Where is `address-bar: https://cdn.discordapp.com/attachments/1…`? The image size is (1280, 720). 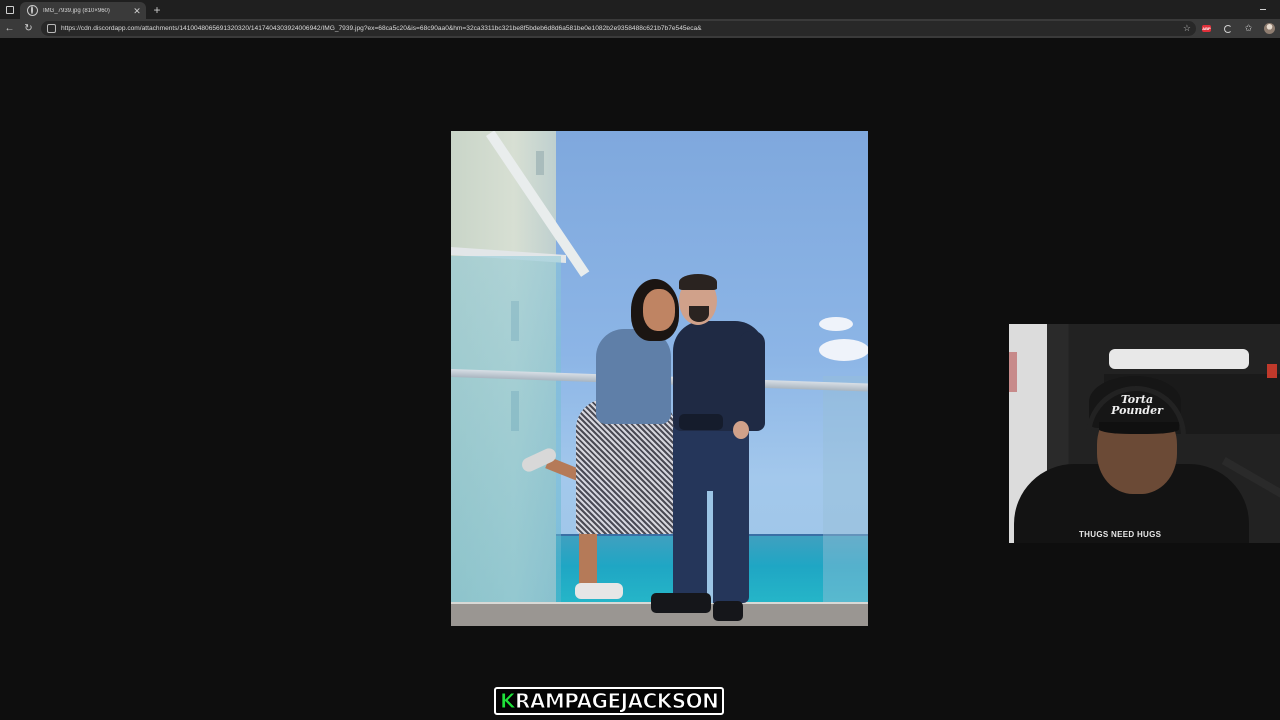
address-bar: https://cdn.discordapp.com/attachments/1… is located at coordinates (618, 28).